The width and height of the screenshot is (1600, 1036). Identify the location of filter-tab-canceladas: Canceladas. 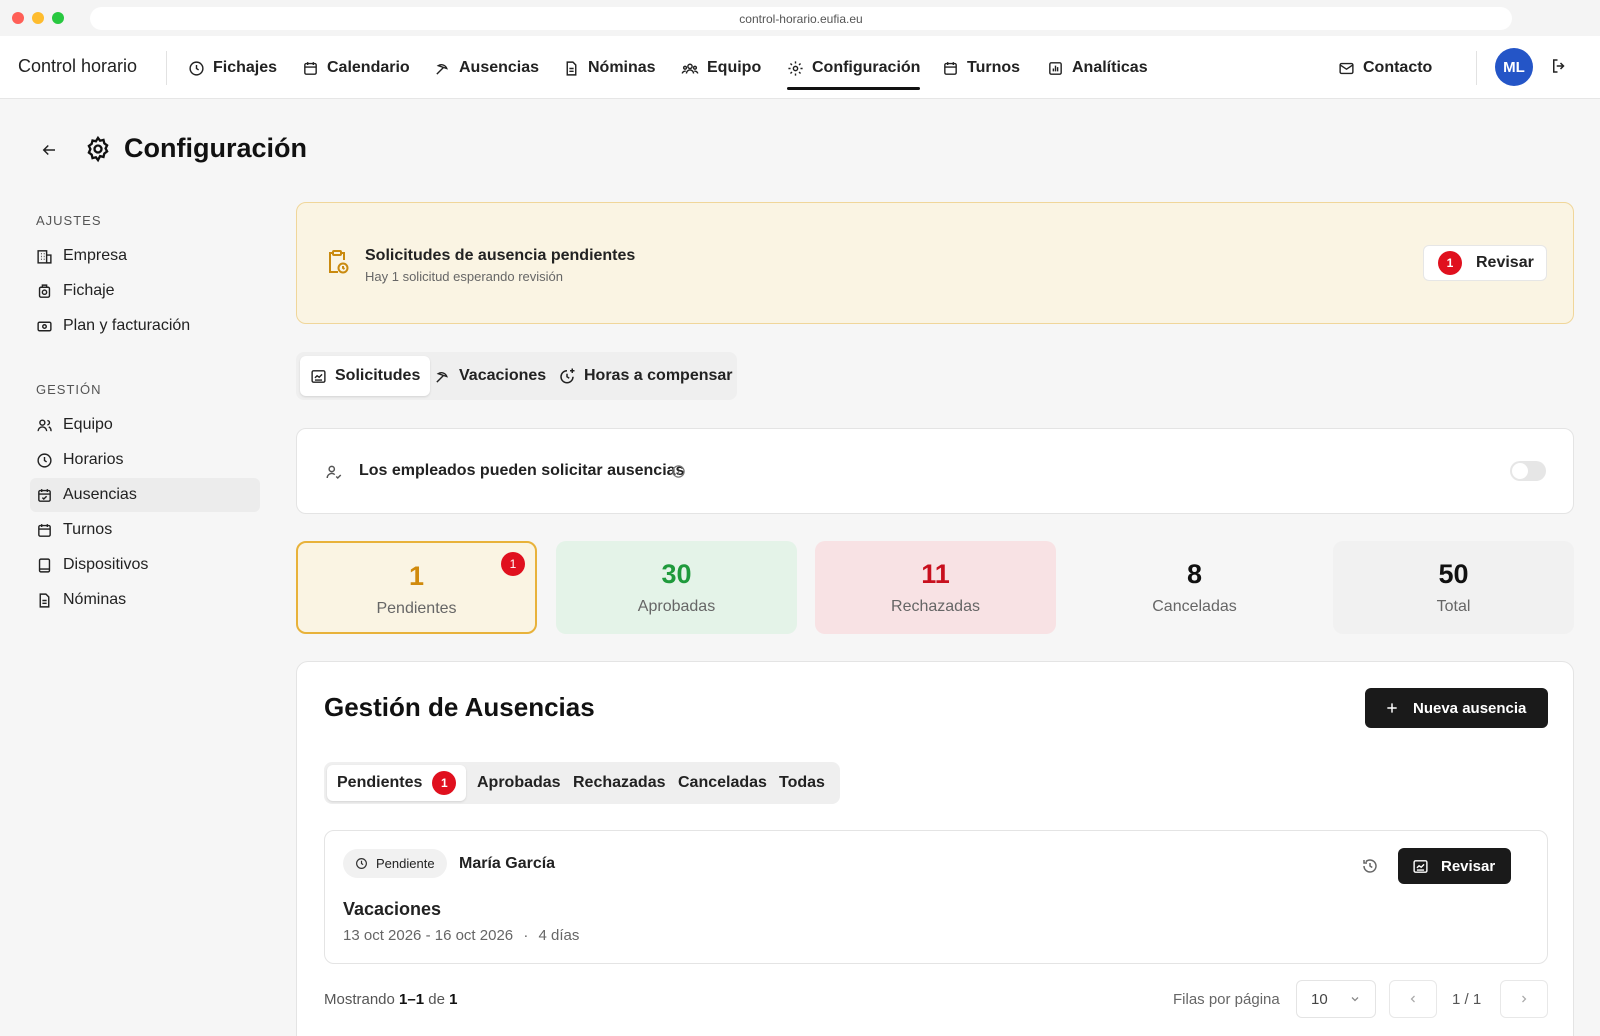
(722, 783).